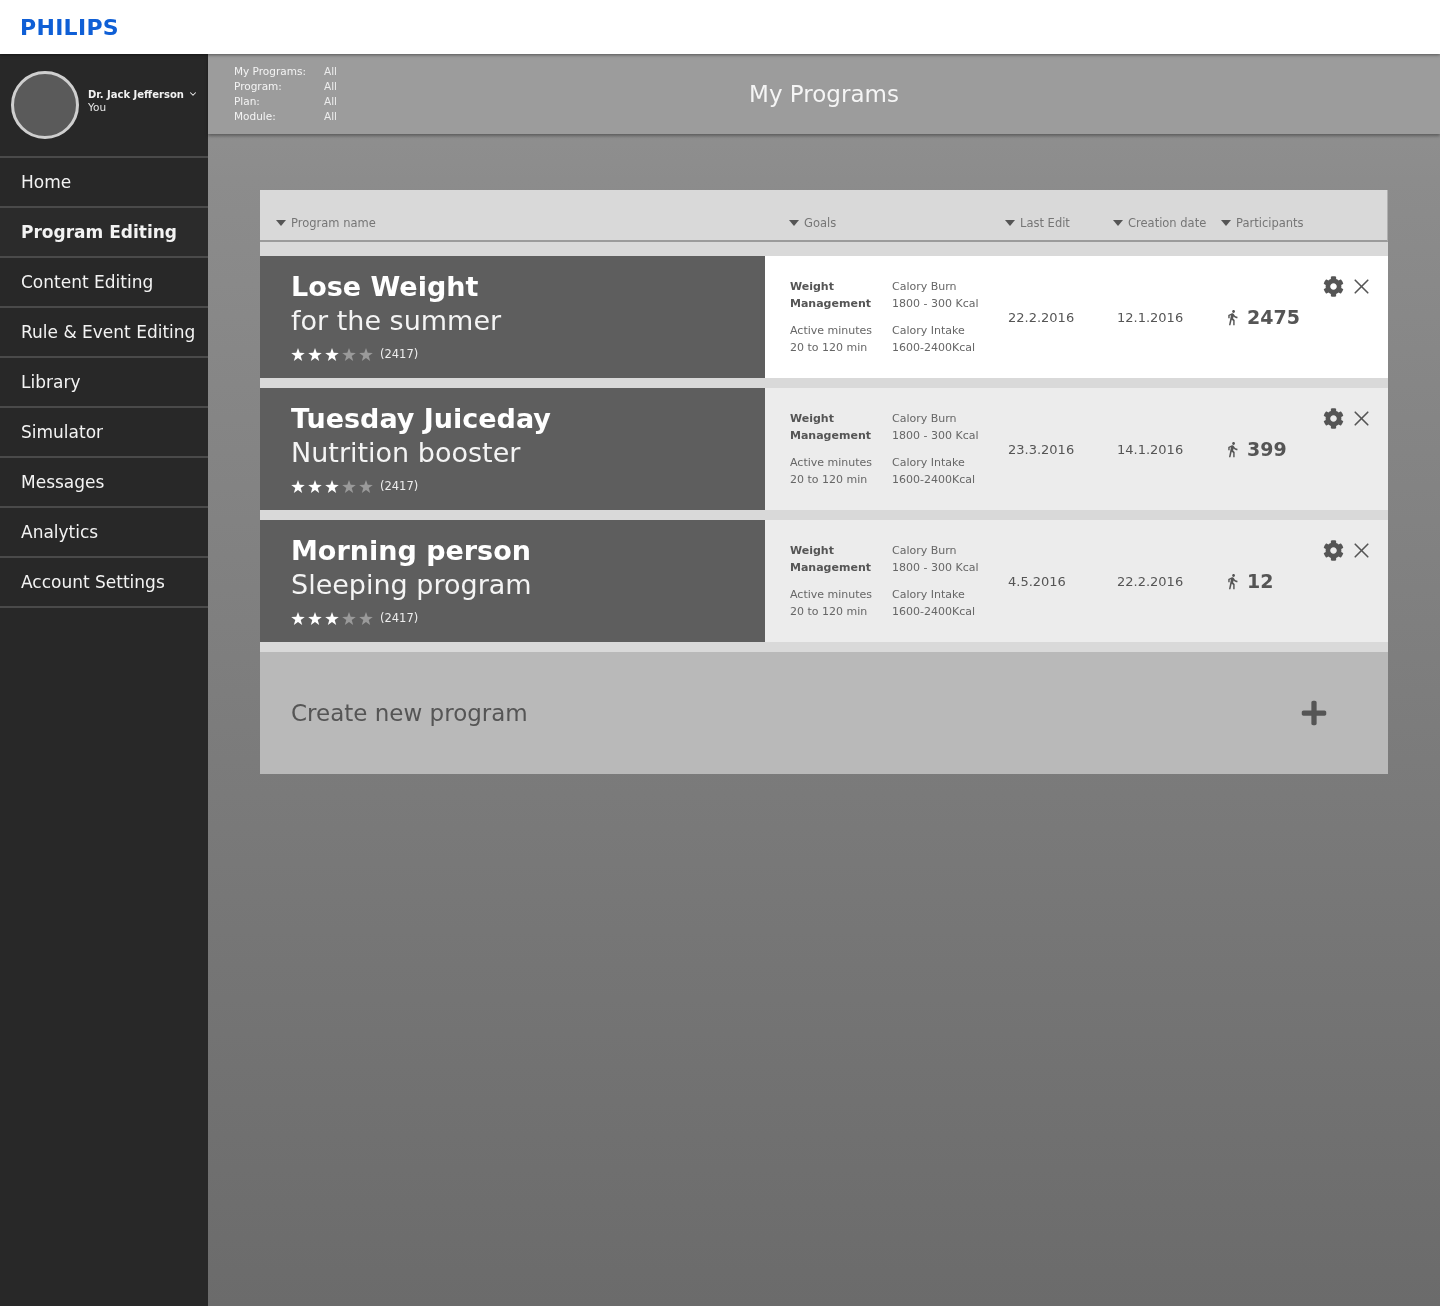 The image size is (1440, 1306). I want to click on column-header: Creation date, so click(1167, 223).